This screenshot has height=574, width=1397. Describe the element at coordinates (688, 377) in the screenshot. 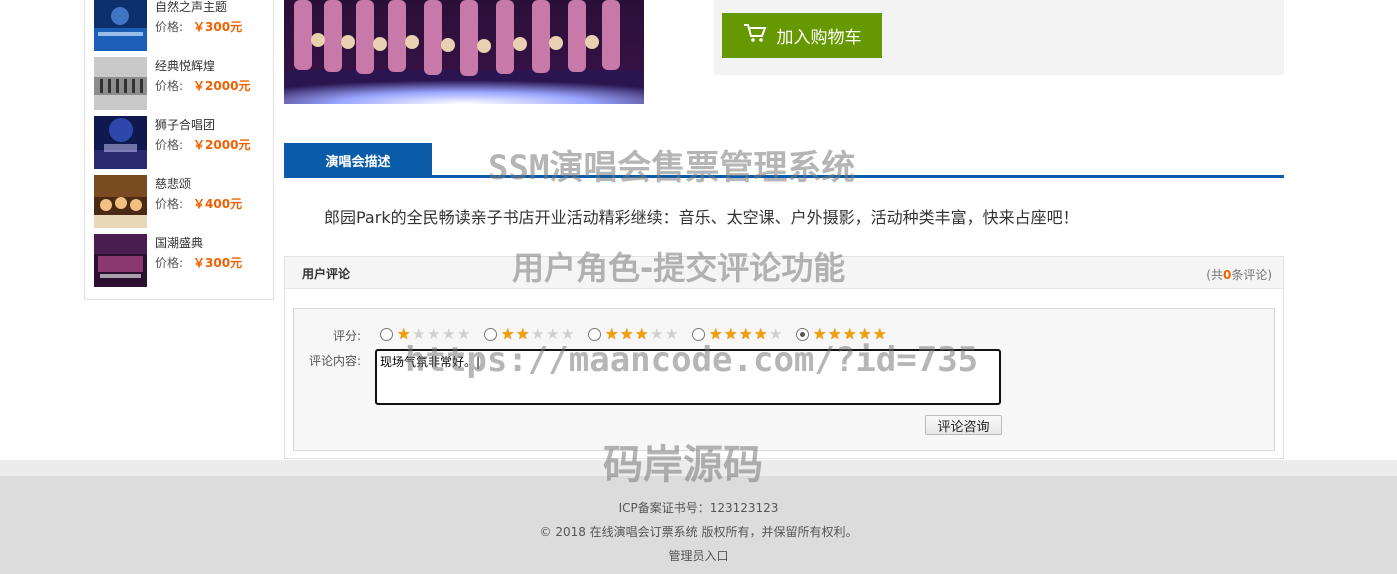

I see `comment-textarea: 现场气氛非常好。|` at that location.